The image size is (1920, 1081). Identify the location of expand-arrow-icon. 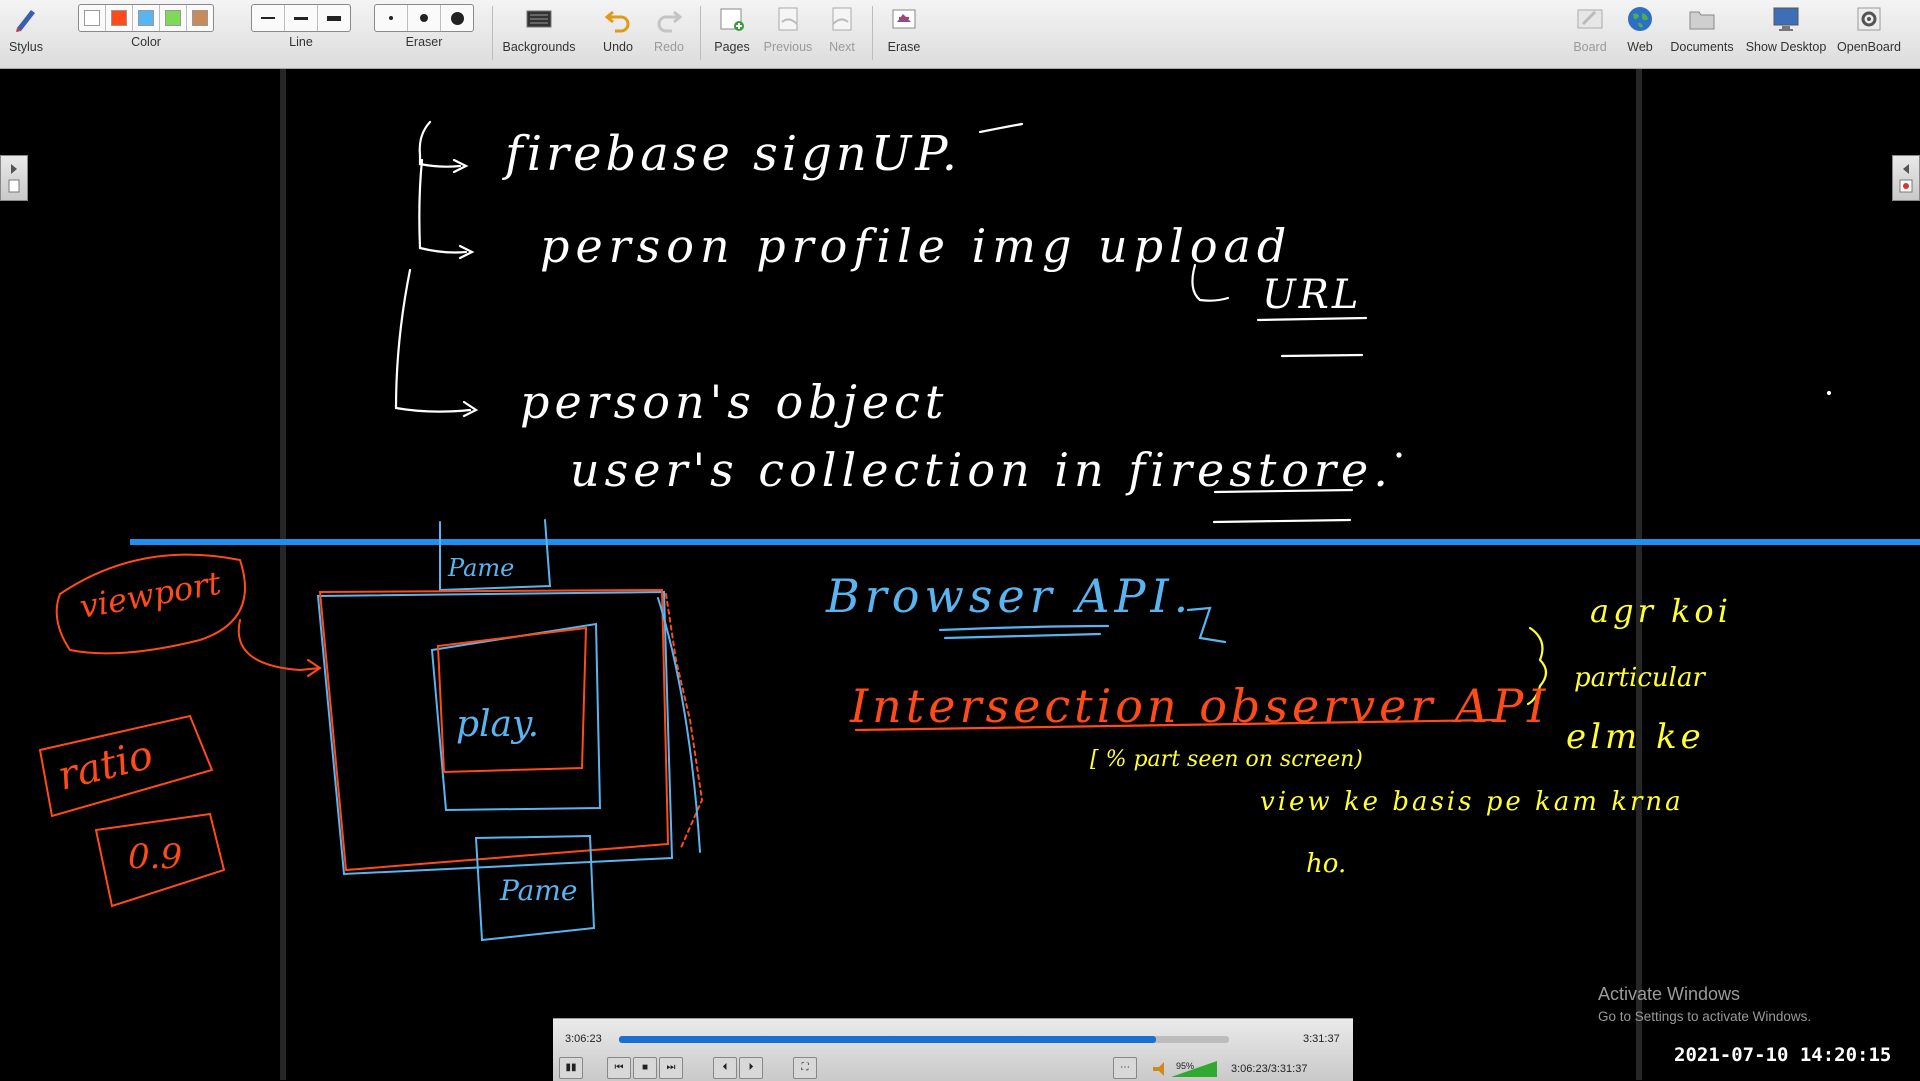
(14, 178).